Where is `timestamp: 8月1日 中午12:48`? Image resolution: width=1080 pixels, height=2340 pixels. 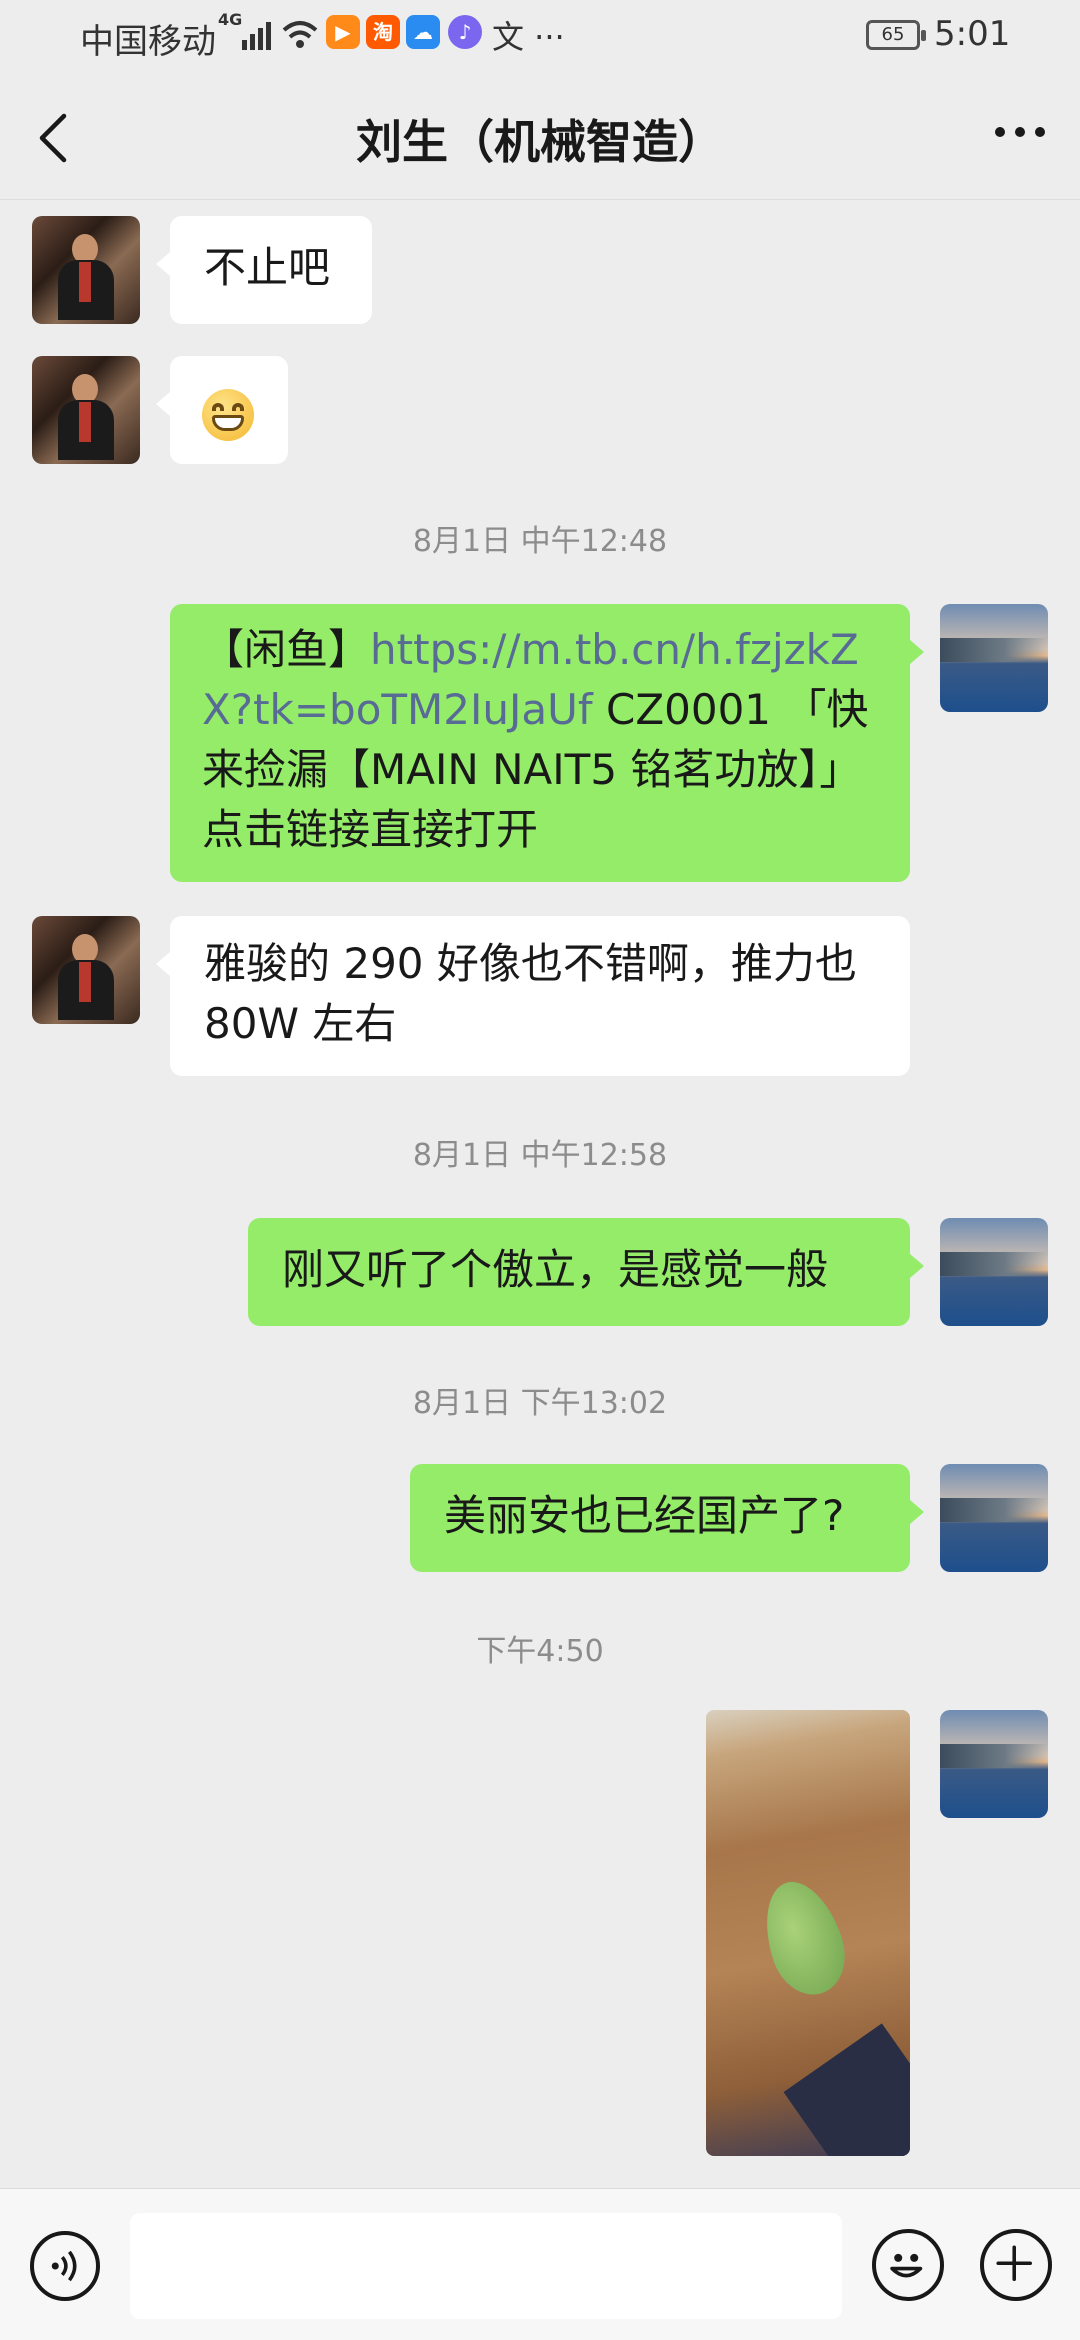
timestamp: 8月1日 中午12:48 is located at coordinates (540, 541).